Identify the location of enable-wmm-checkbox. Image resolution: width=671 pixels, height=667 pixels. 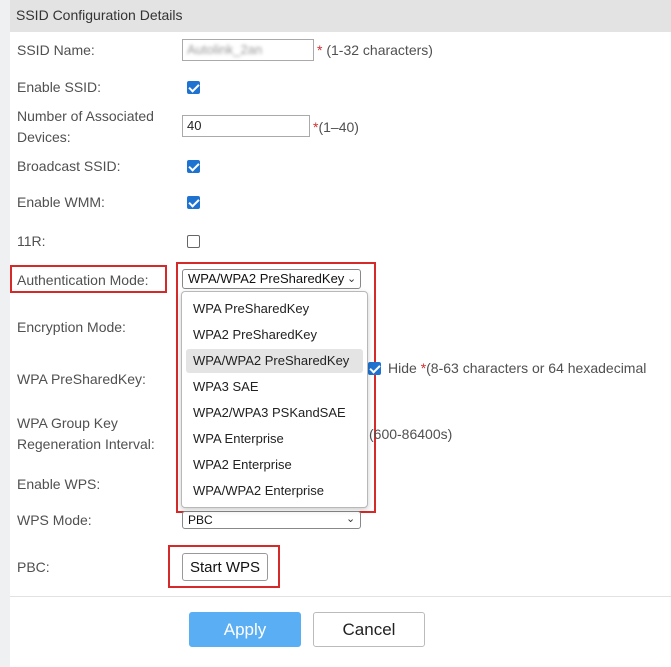
(193, 202).